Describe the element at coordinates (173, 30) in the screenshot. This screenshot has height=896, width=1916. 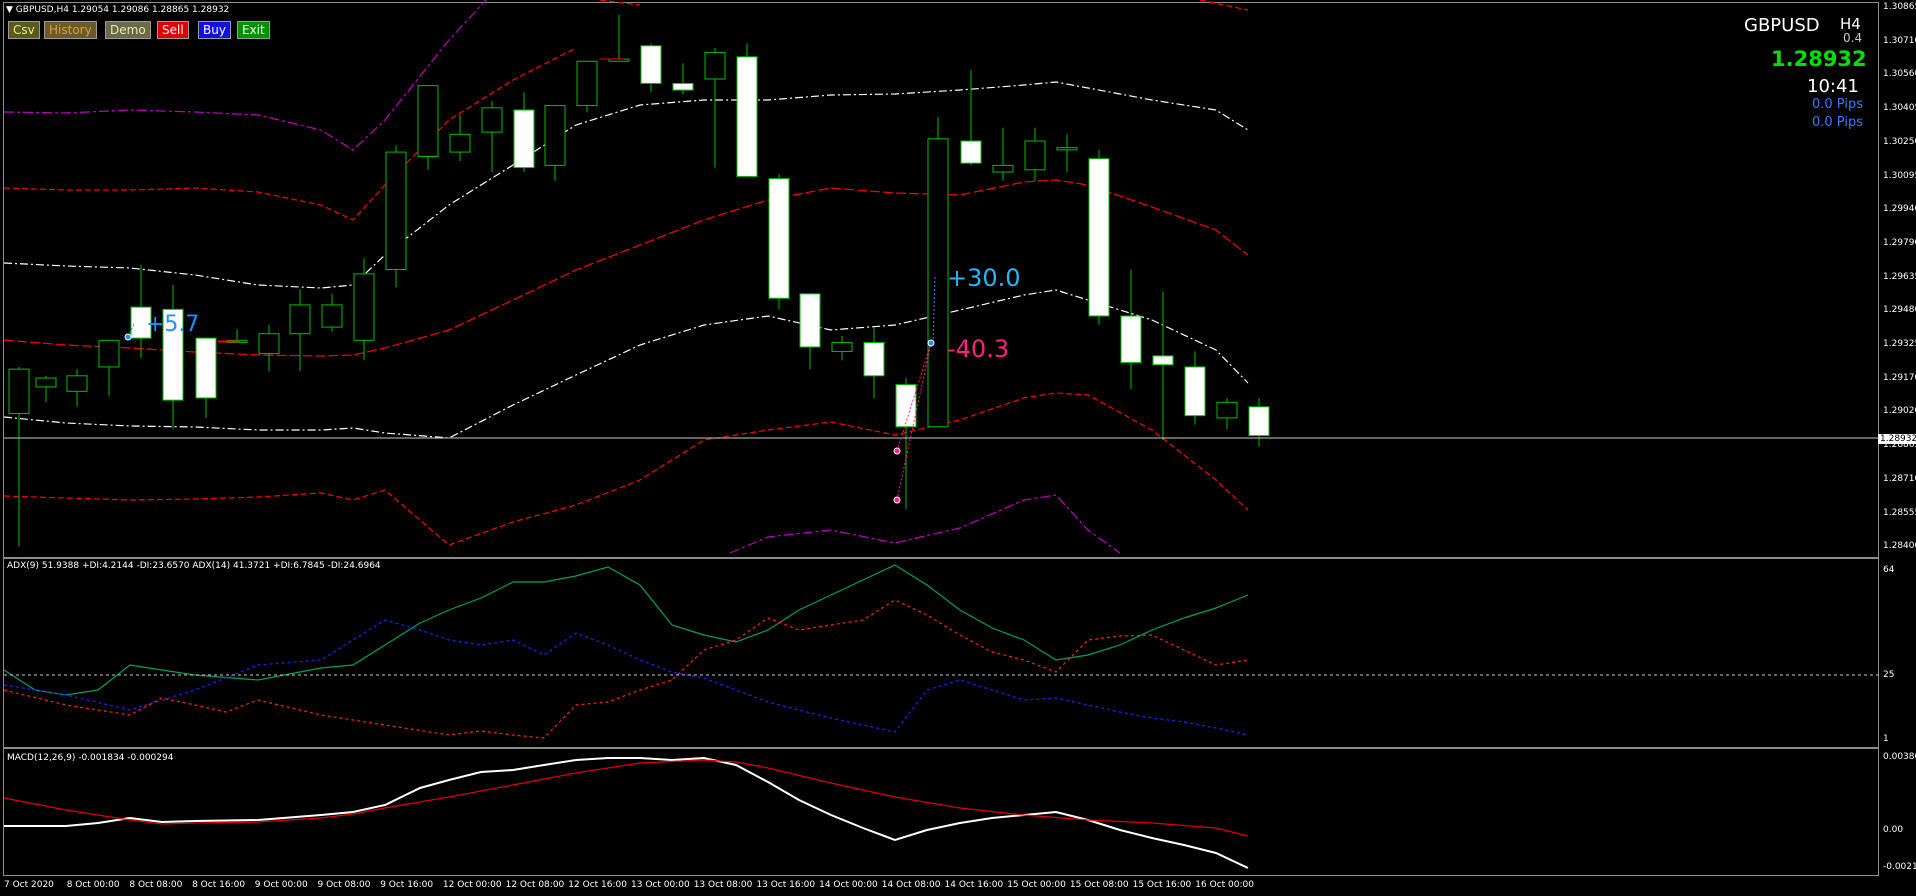
I see `sell-button: Sell` at that location.